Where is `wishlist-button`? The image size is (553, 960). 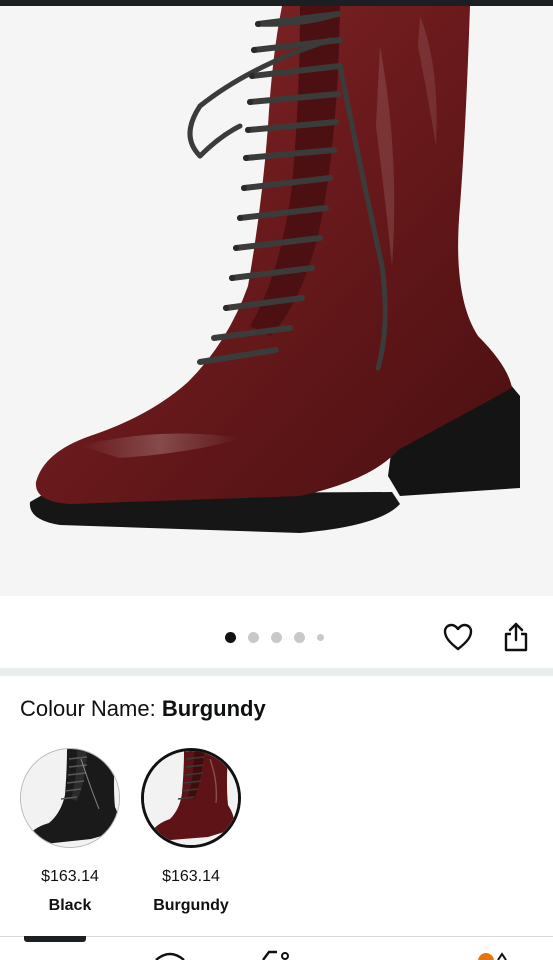
wishlist-button is located at coordinates (458, 637).